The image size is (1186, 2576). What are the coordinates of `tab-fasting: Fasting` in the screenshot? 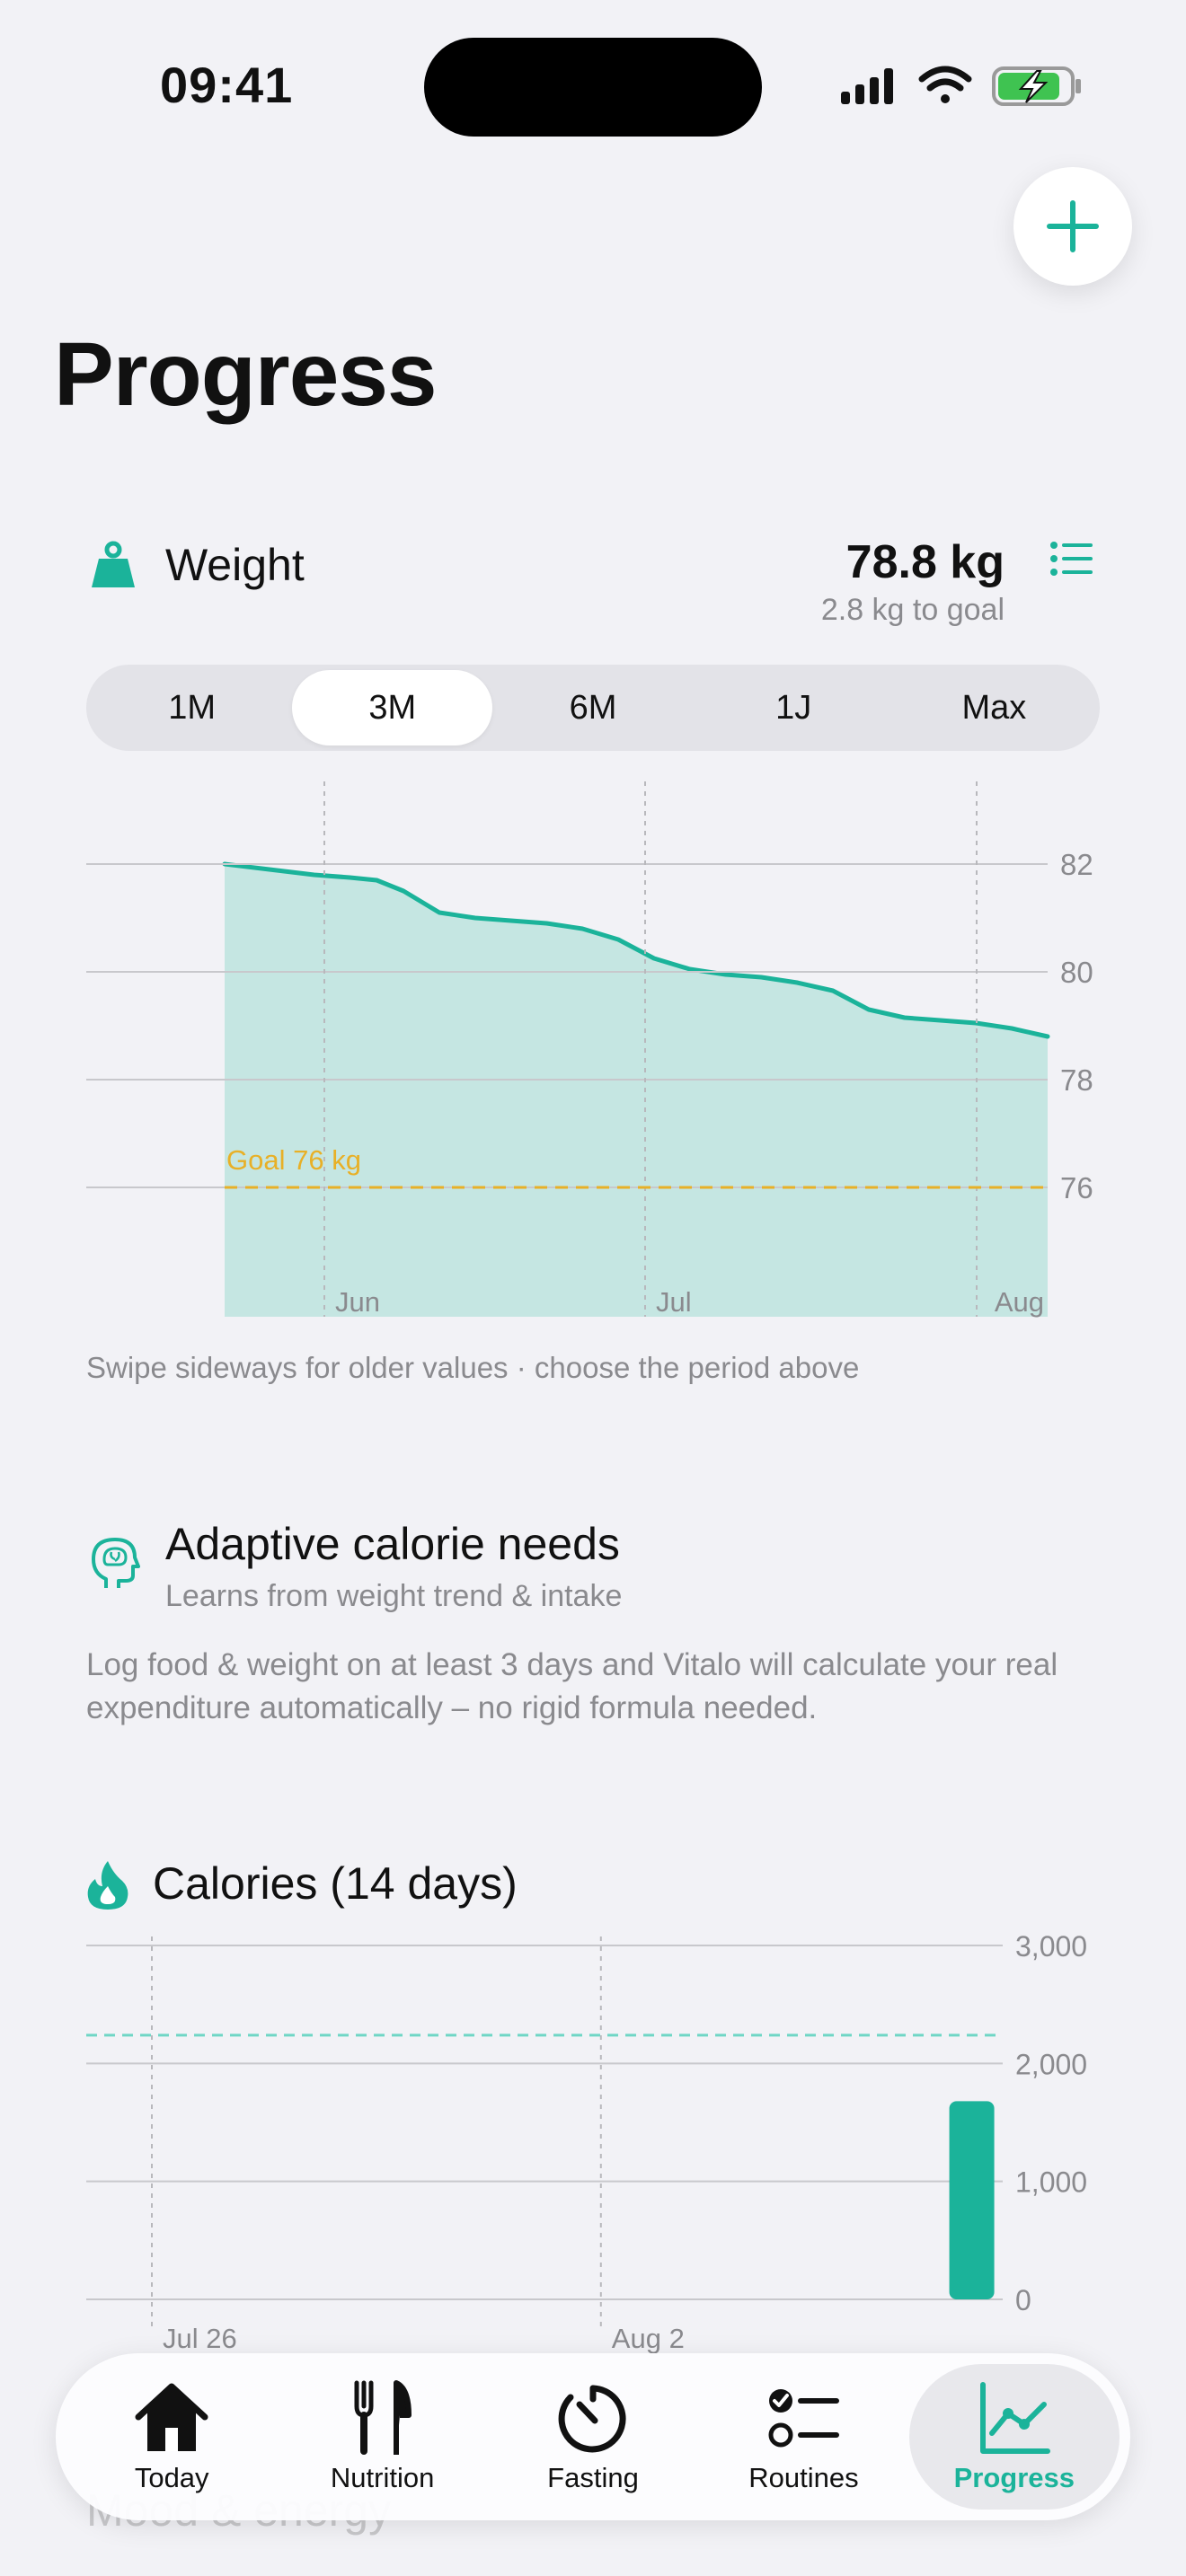 It's located at (593, 2437).